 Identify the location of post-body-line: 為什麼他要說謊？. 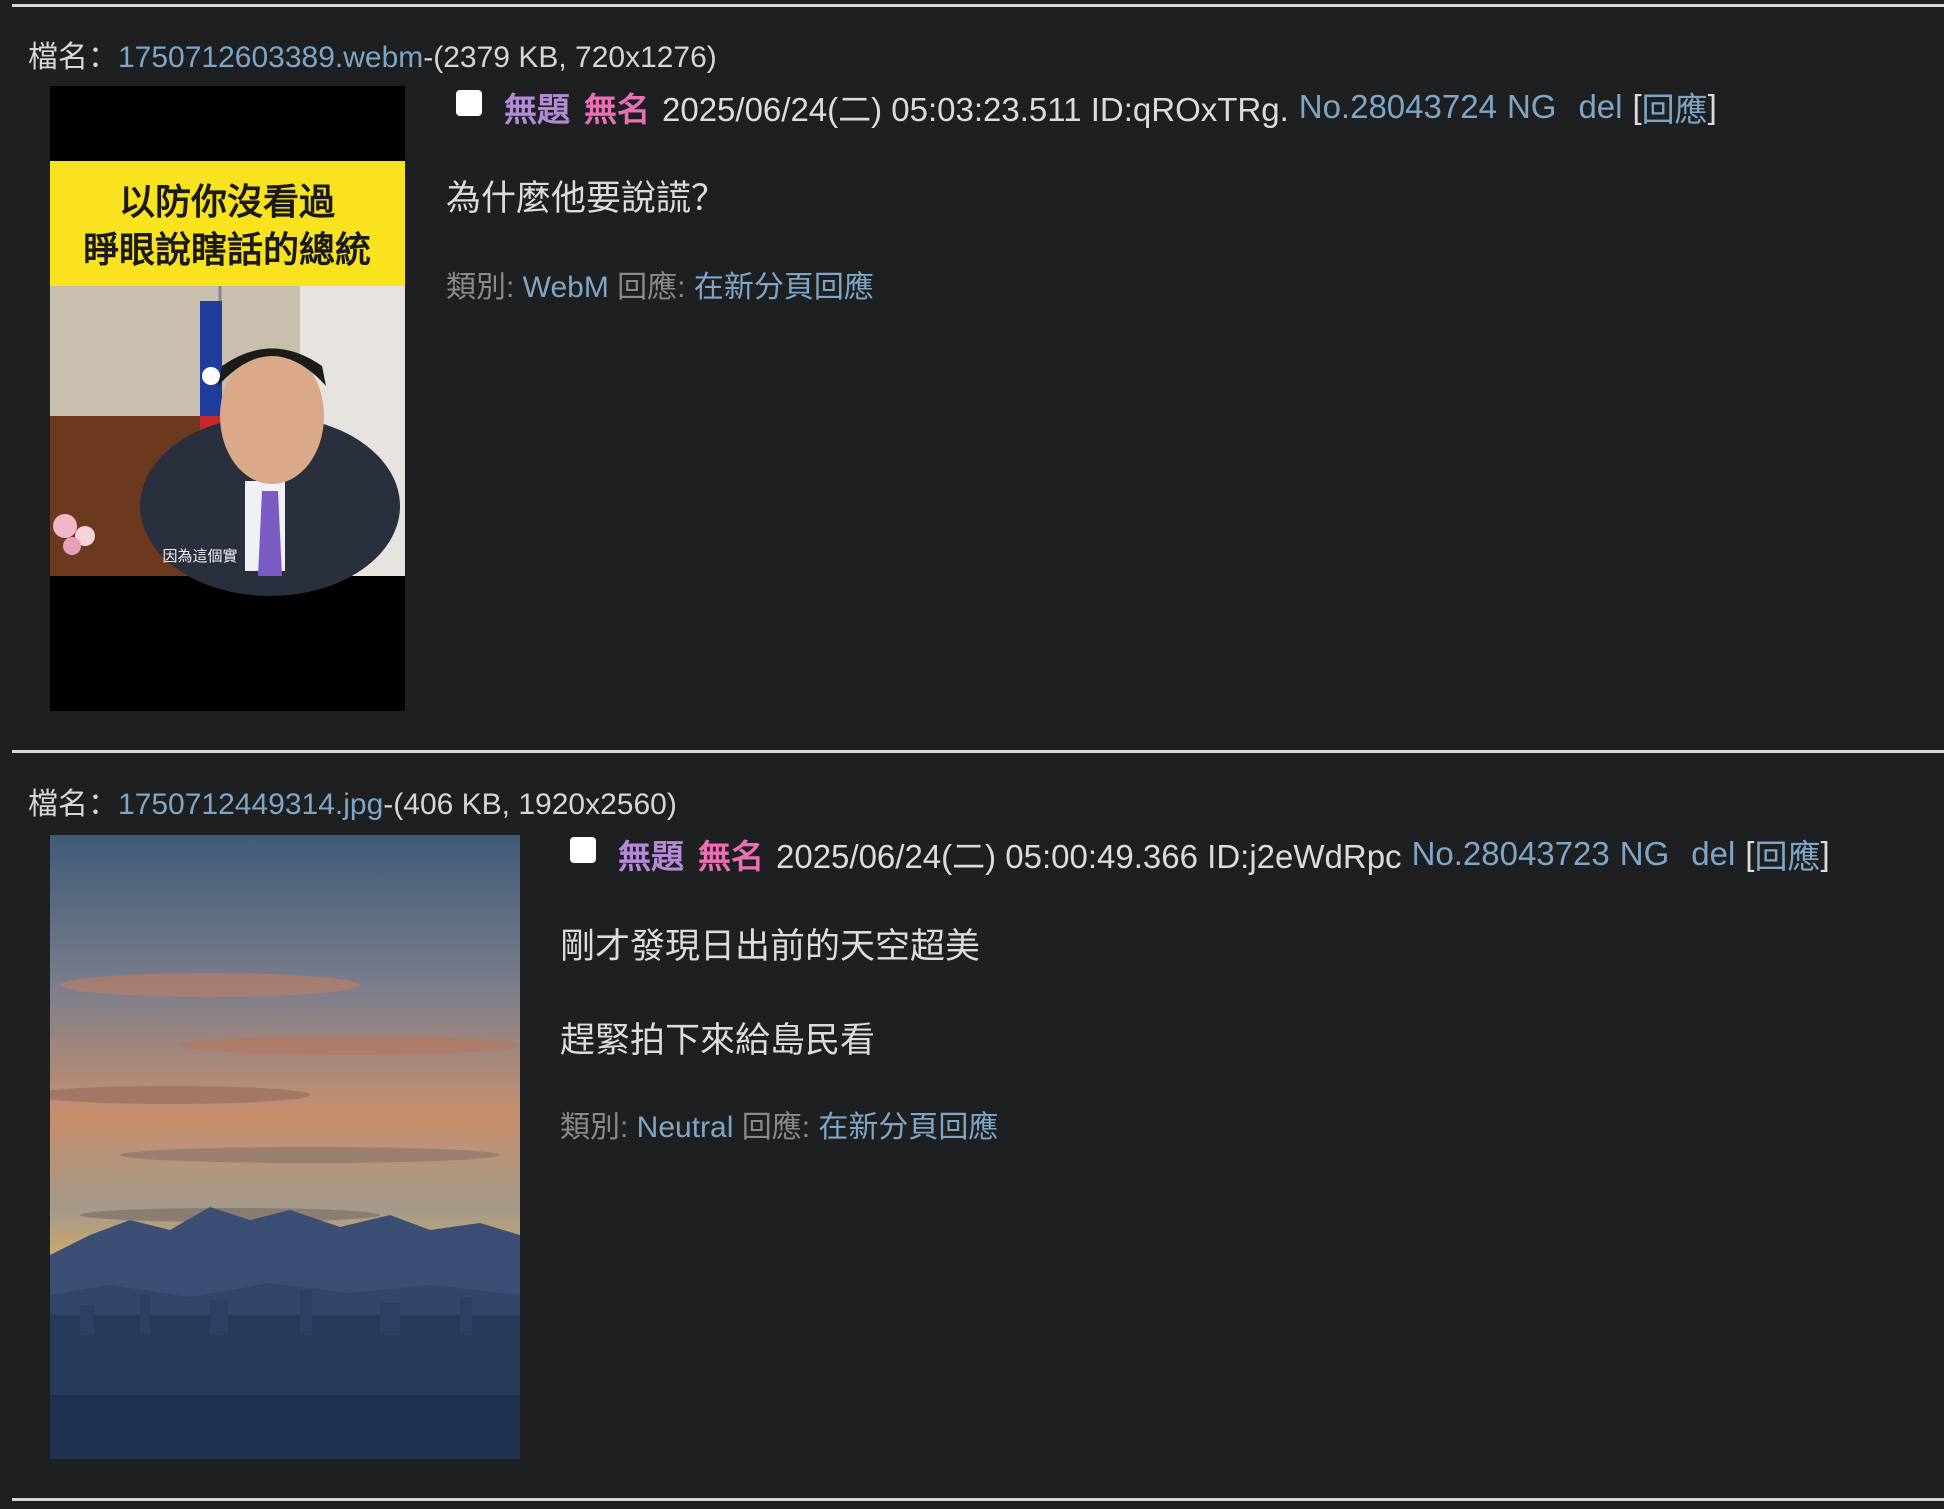
(586, 198).